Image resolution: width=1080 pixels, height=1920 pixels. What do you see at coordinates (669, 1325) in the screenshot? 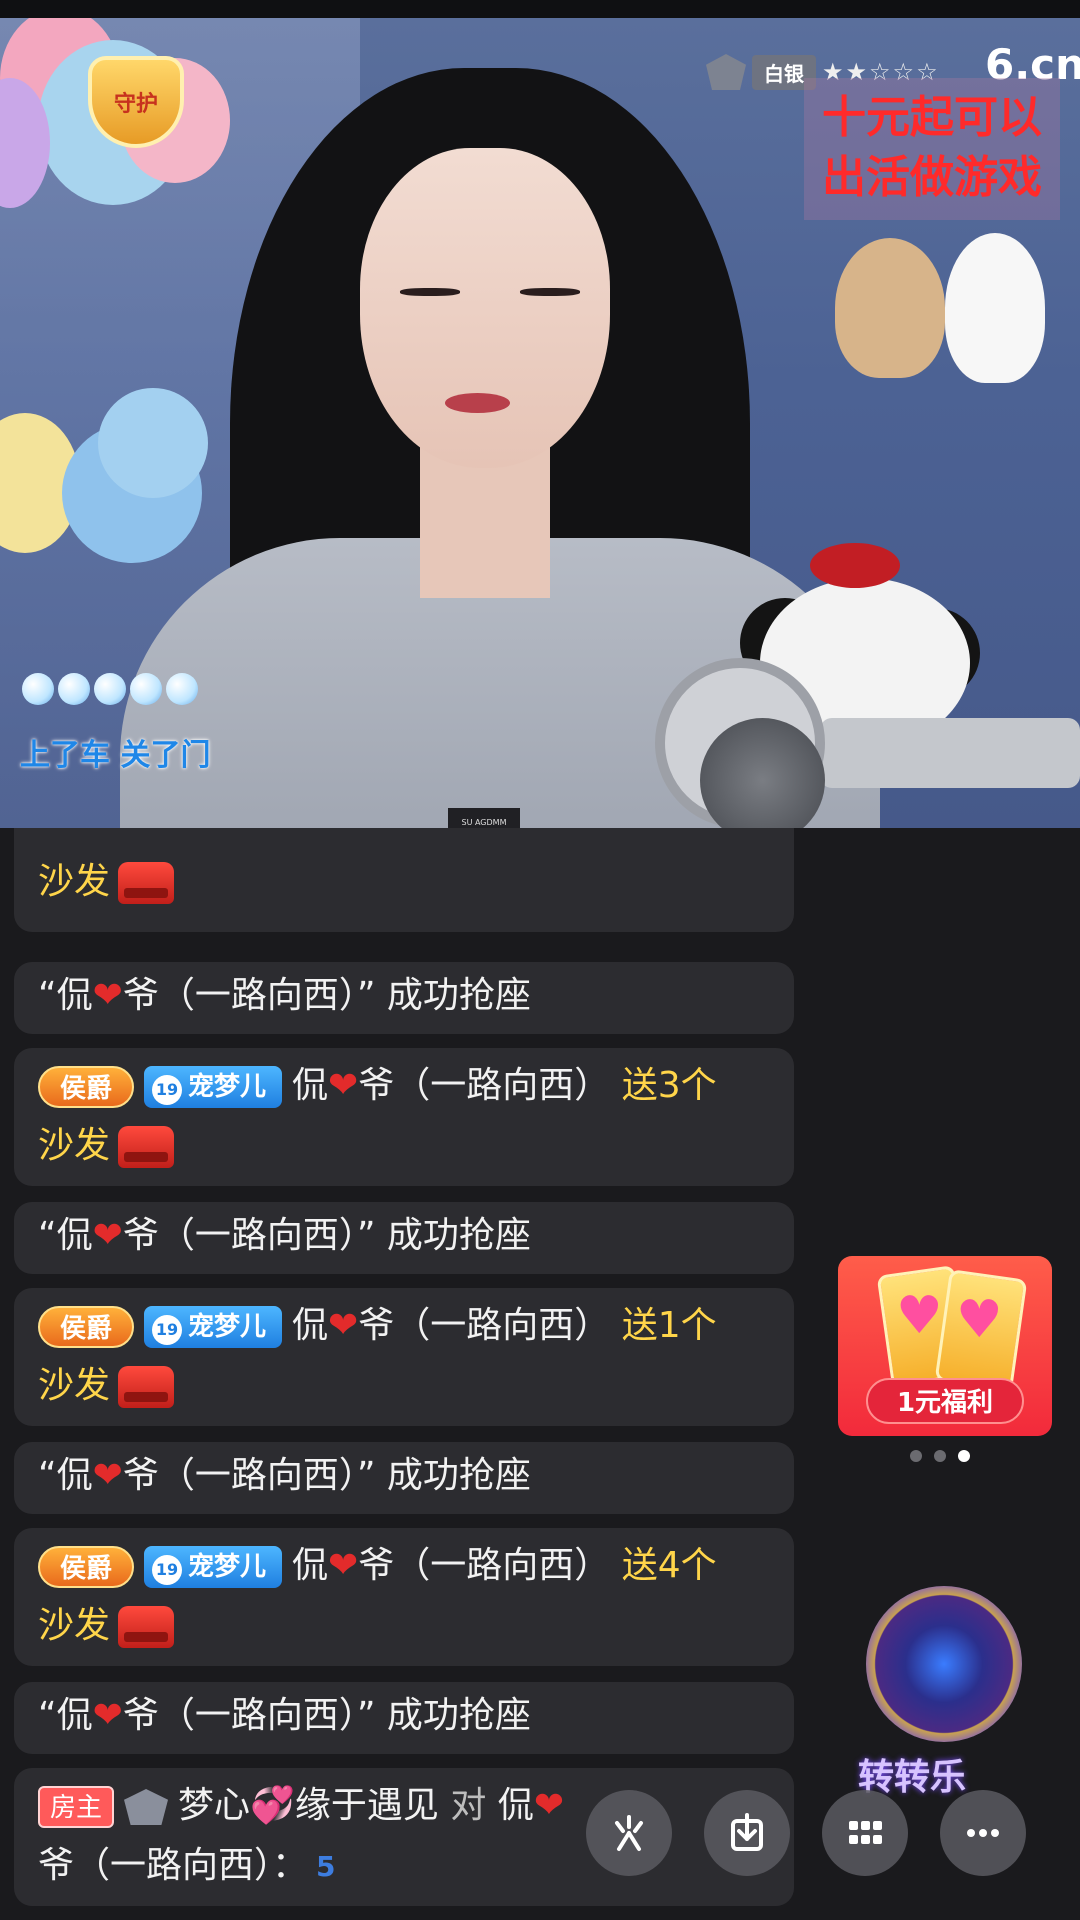
I see `gift-action: 送1个` at bounding box center [669, 1325].